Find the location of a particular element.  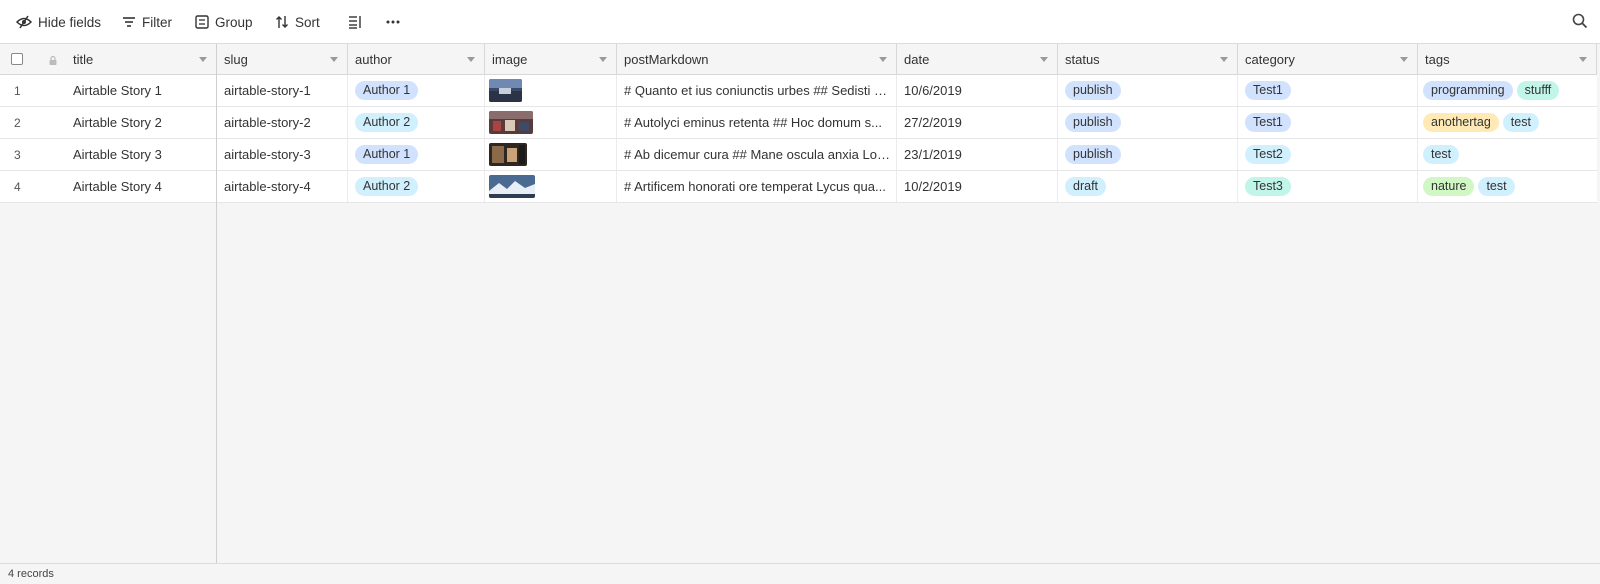

view-toolbar: Hide fields Filter Group Sort is located at coordinates (800, 22).